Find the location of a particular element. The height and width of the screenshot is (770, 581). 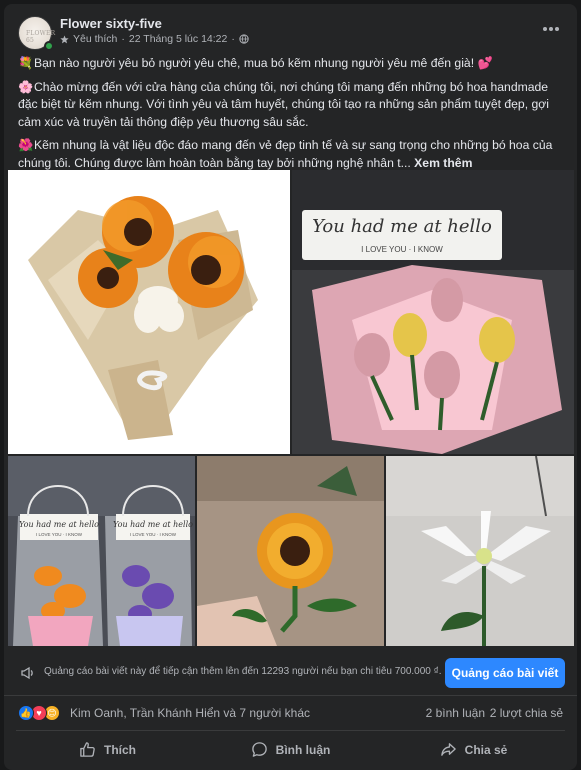

small-card-line-1b: You had me at hello is located at coordinates (153, 524).